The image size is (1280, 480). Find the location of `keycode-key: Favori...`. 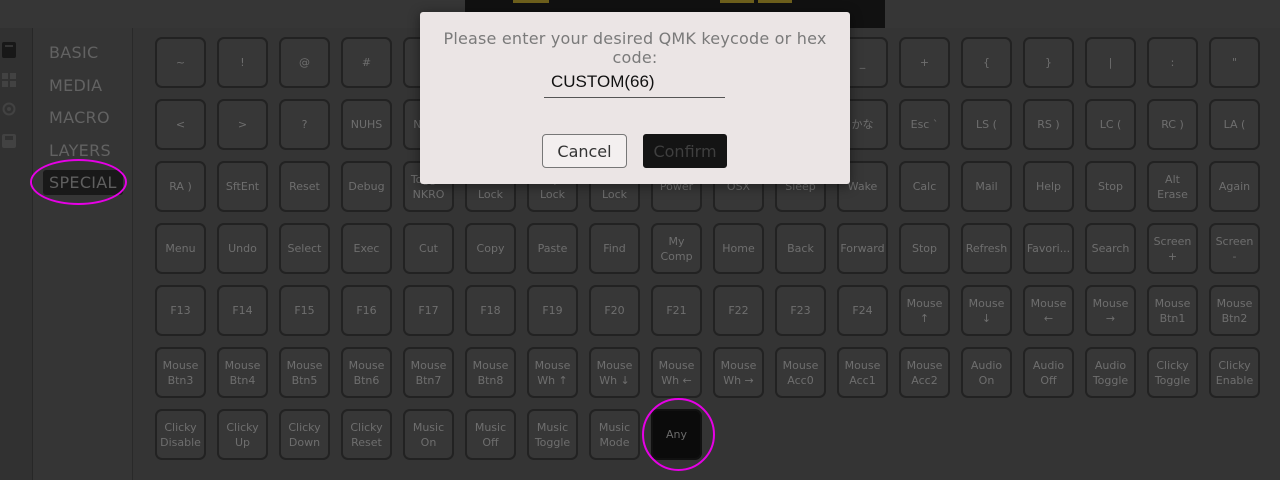

keycode-key: Favori... is located at coordinates (1048, 248).